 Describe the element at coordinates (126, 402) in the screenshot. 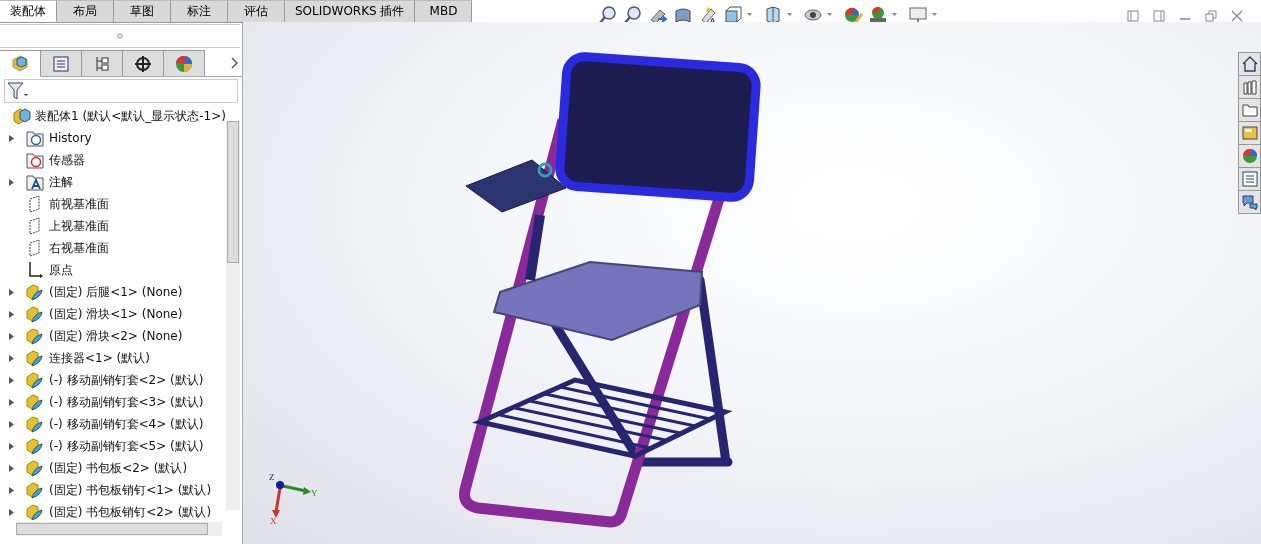

I see `tree-item: (-) 移动副销钉套<3> (默认)` at that location.